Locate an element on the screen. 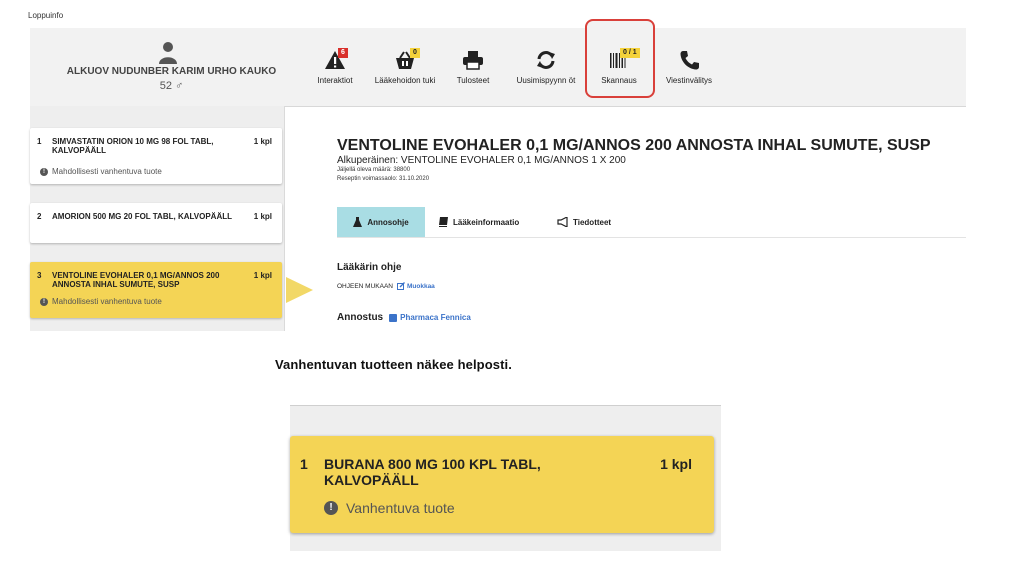 The height and width of the screenshot is (573, 1024). doctor-instructions: OHJEEN MUKAAN Muokkaa is located at coordinates (386, 286).